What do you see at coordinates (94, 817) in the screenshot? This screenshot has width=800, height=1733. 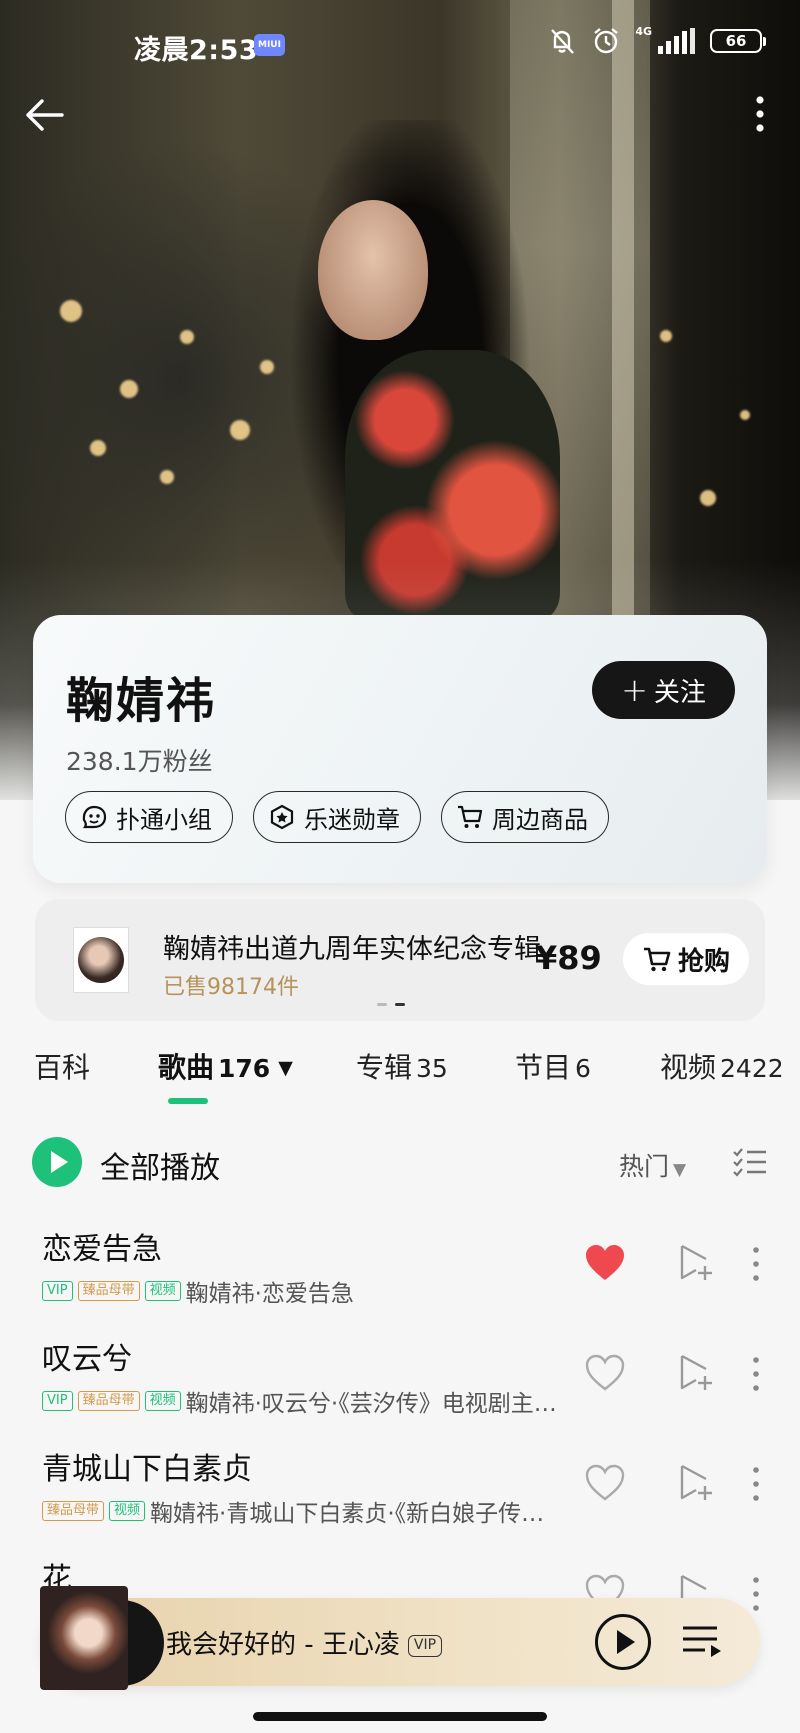 I see `group-chat-icon` at bounding box center [94, 817].